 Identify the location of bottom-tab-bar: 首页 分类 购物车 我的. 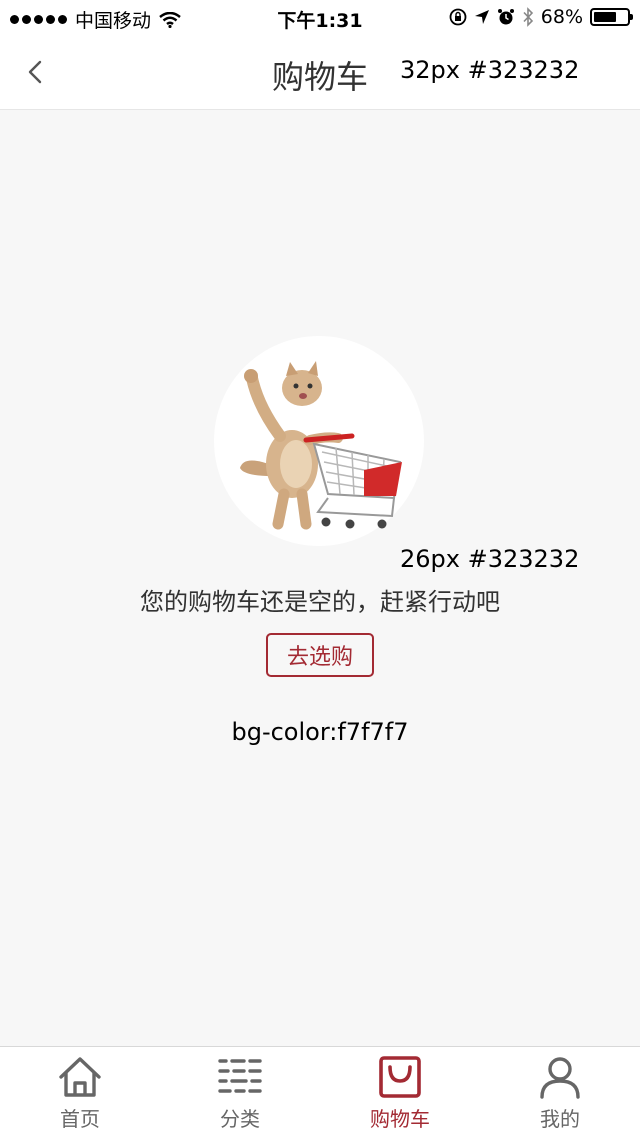
(320, 1092).